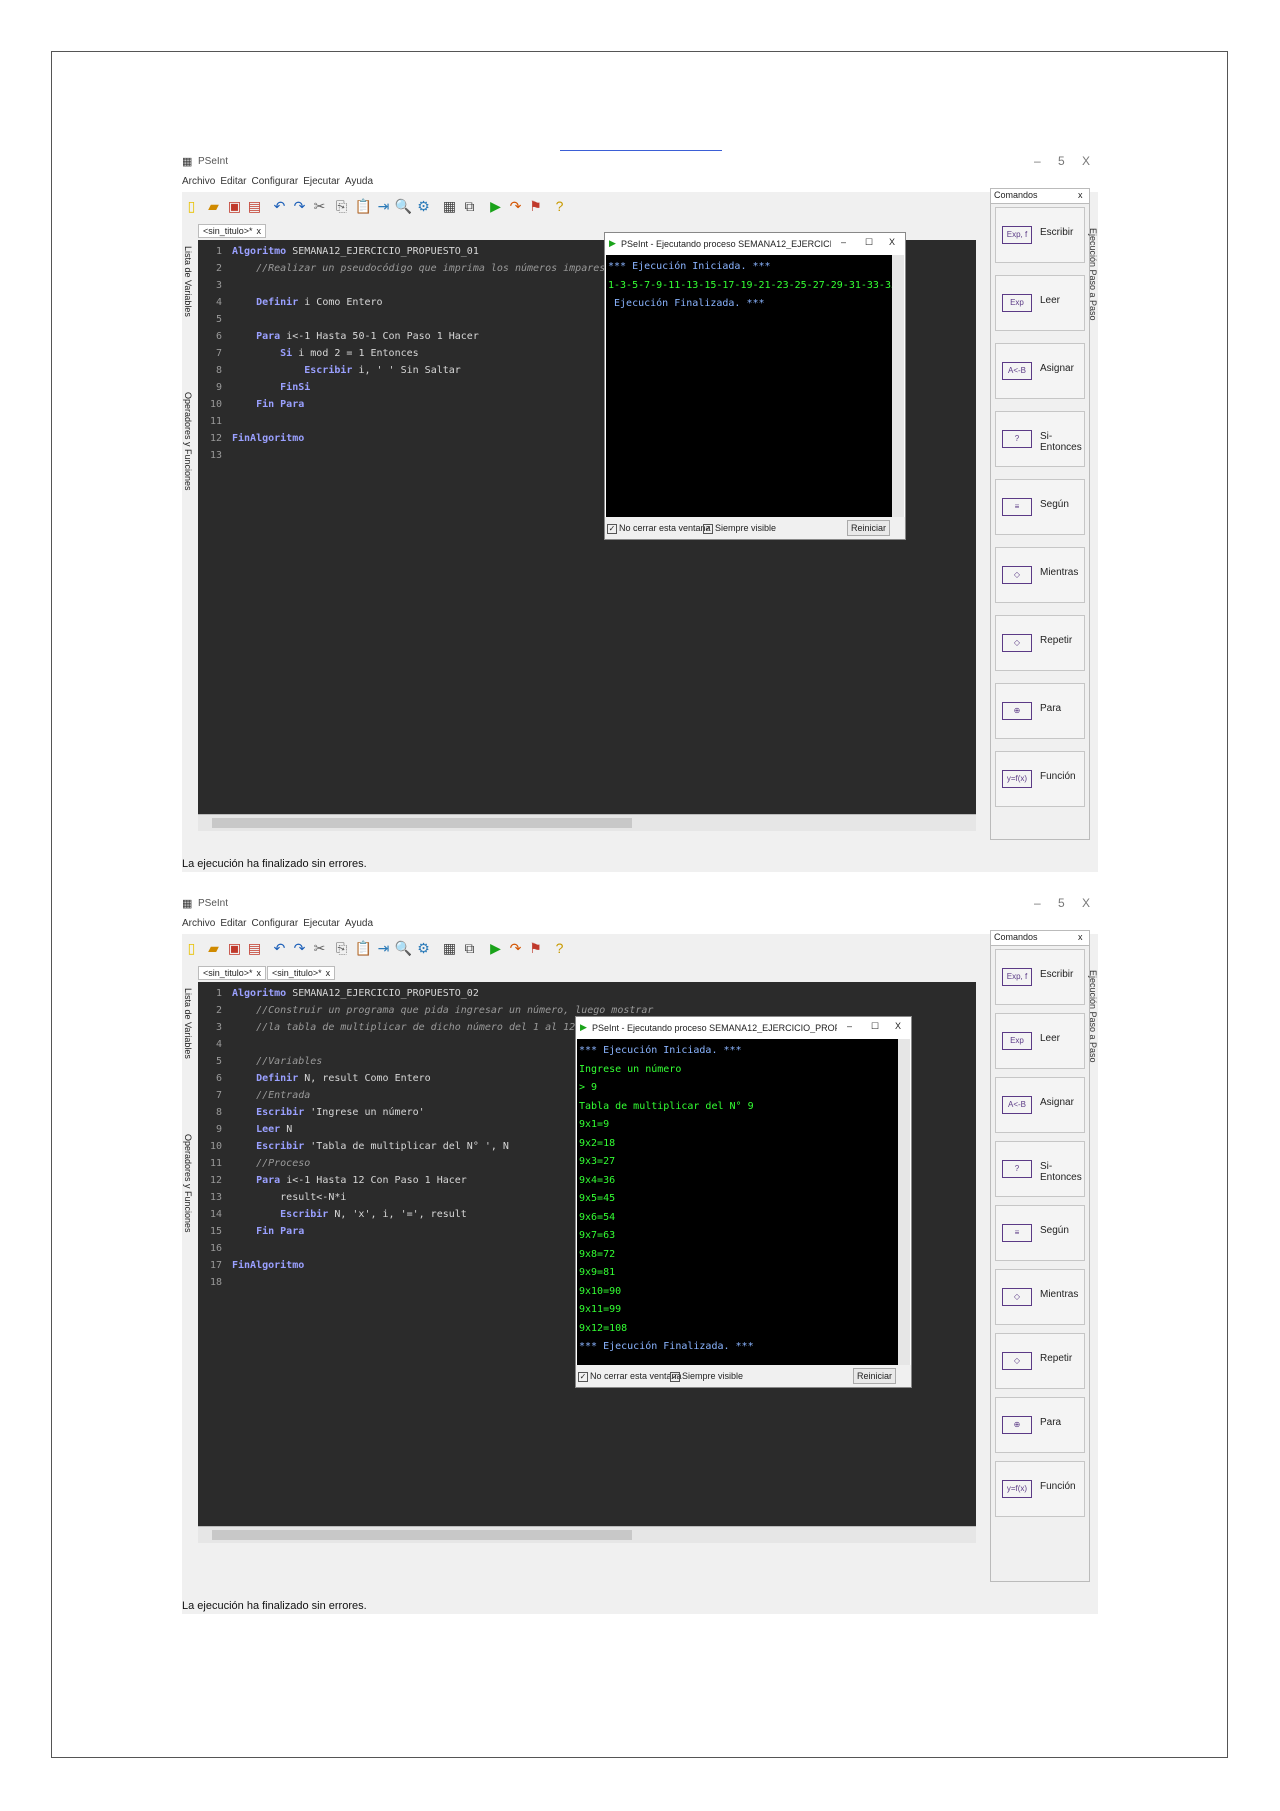  Describe the element at coordinates (1040, 303) in the screenshot. I see `command-leer: Exp Leer` at that location.